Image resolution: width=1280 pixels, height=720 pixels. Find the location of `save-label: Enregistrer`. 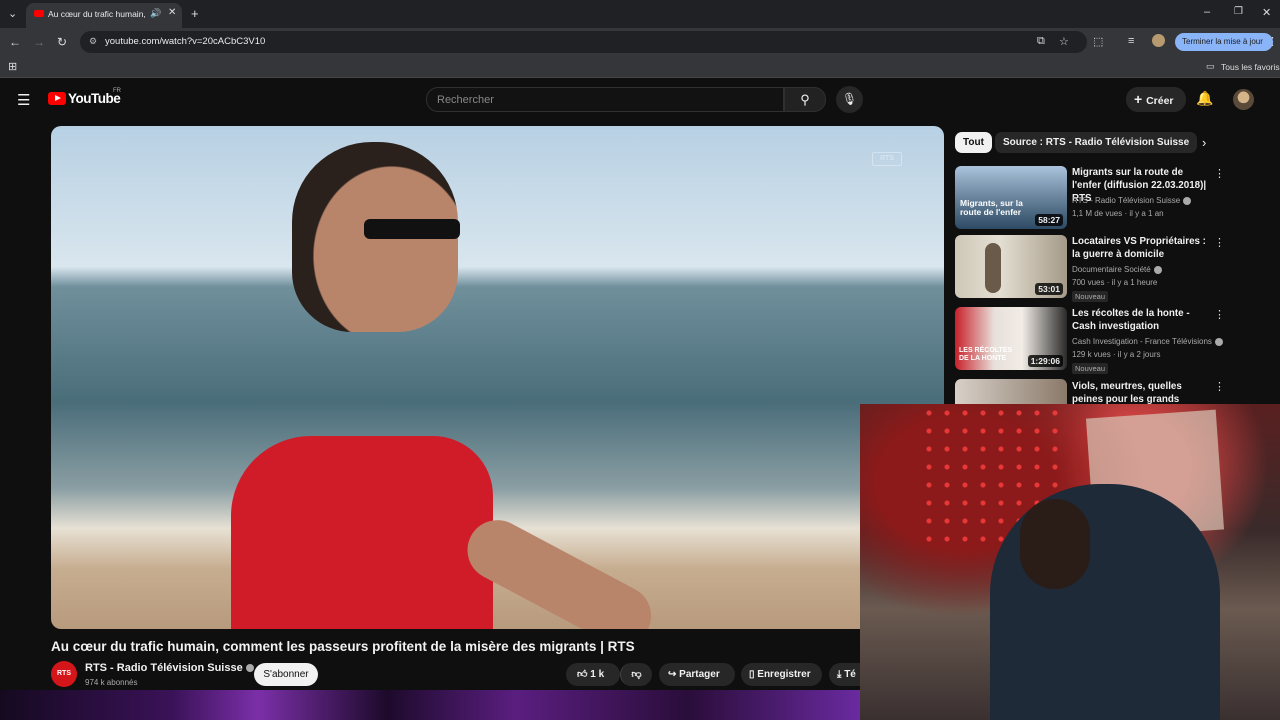

save-label: Enregistrer is located at coordinates (784, 674).